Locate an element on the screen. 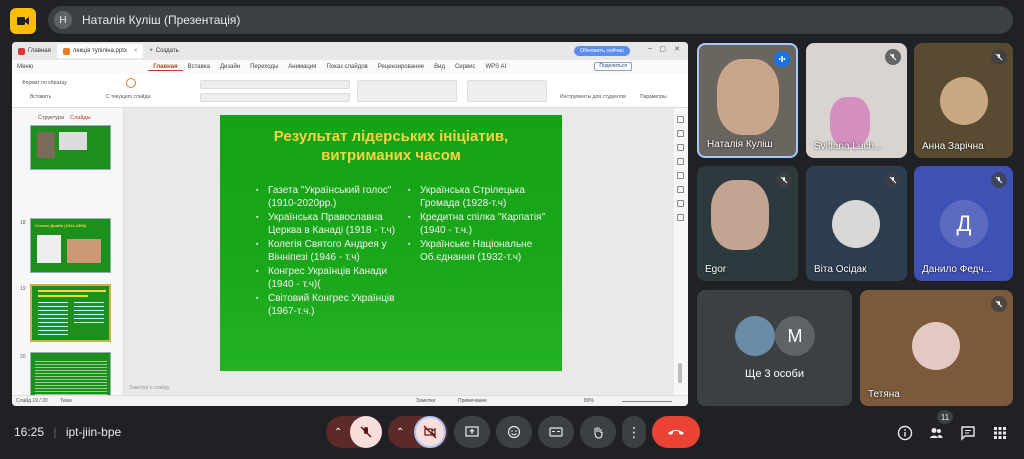  people-button: 11 is located at coordinates (939, 427).